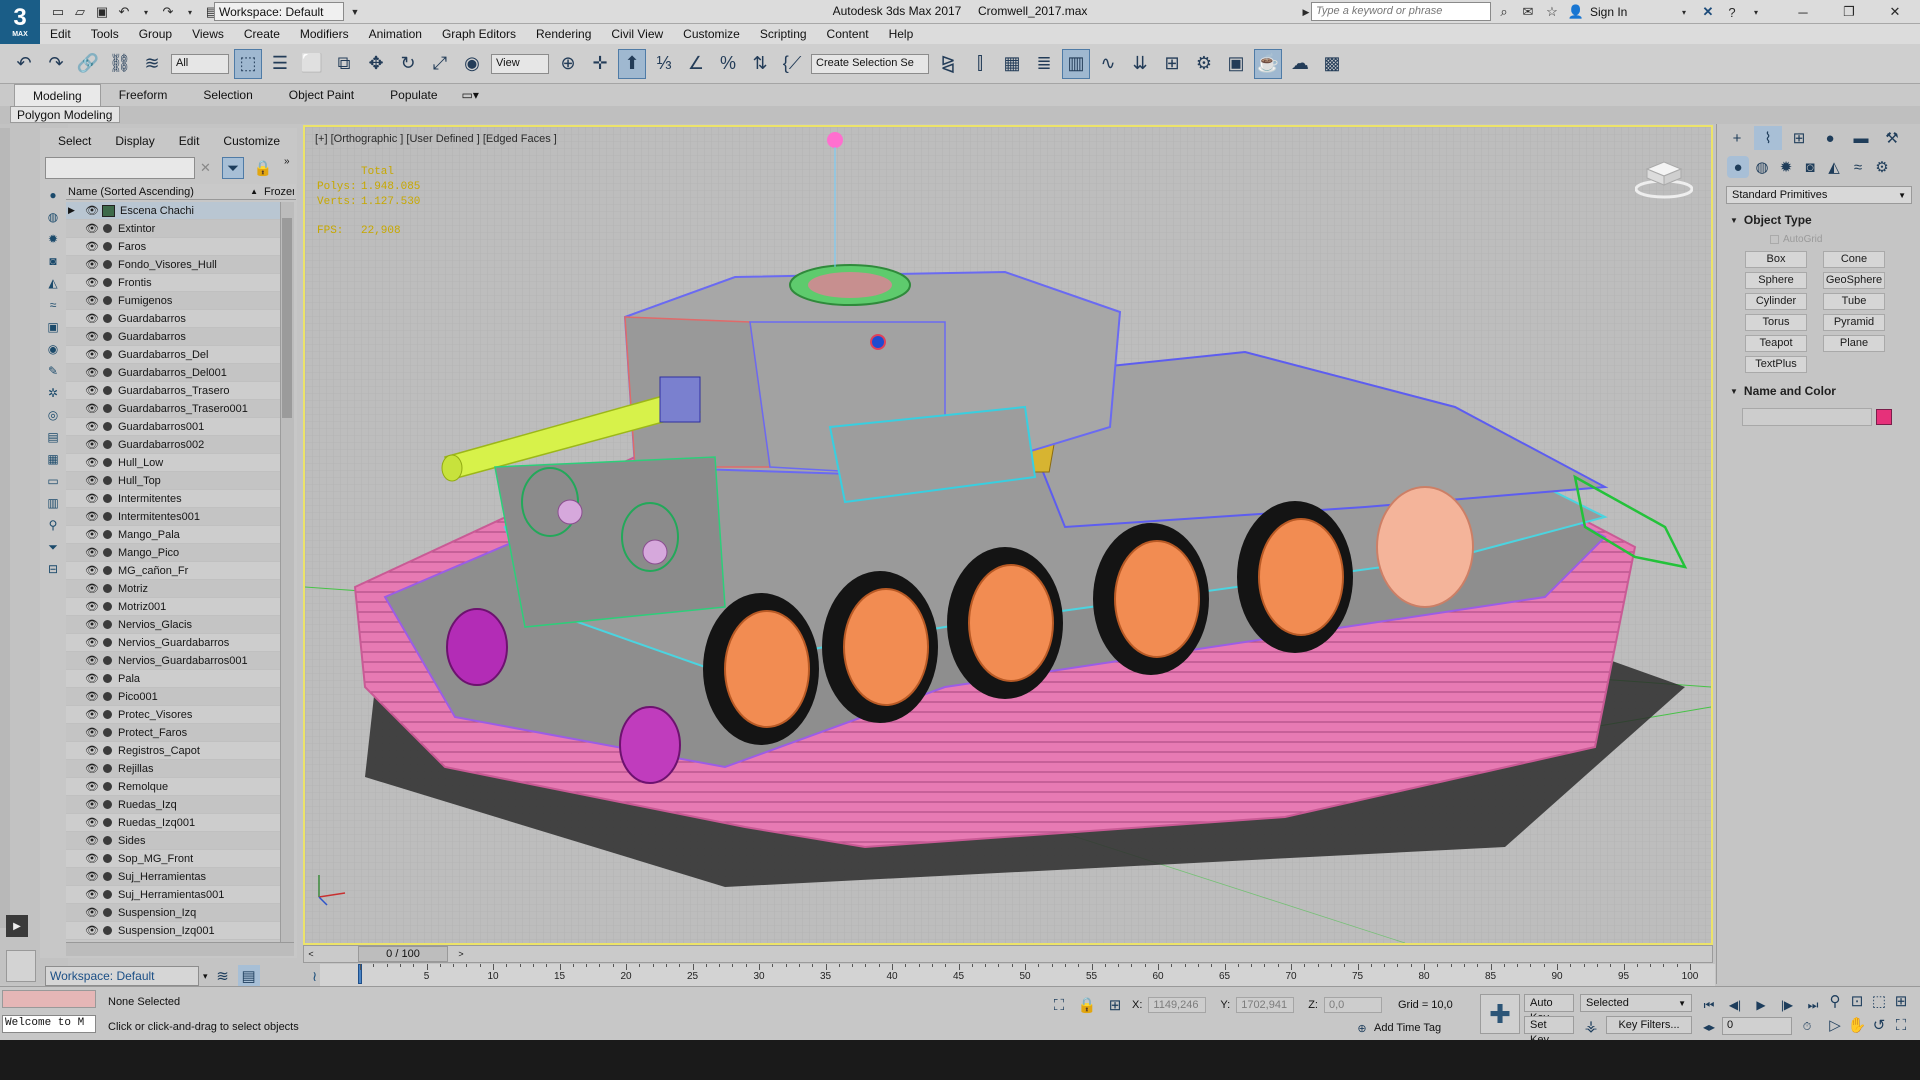 The width and height of the screenshot is (1920, 1080). What do you see at coordinates (1854, 280) in the screenshot?
I see `geosphere-button: GeoSphere` at bounding box center [1854, 280].